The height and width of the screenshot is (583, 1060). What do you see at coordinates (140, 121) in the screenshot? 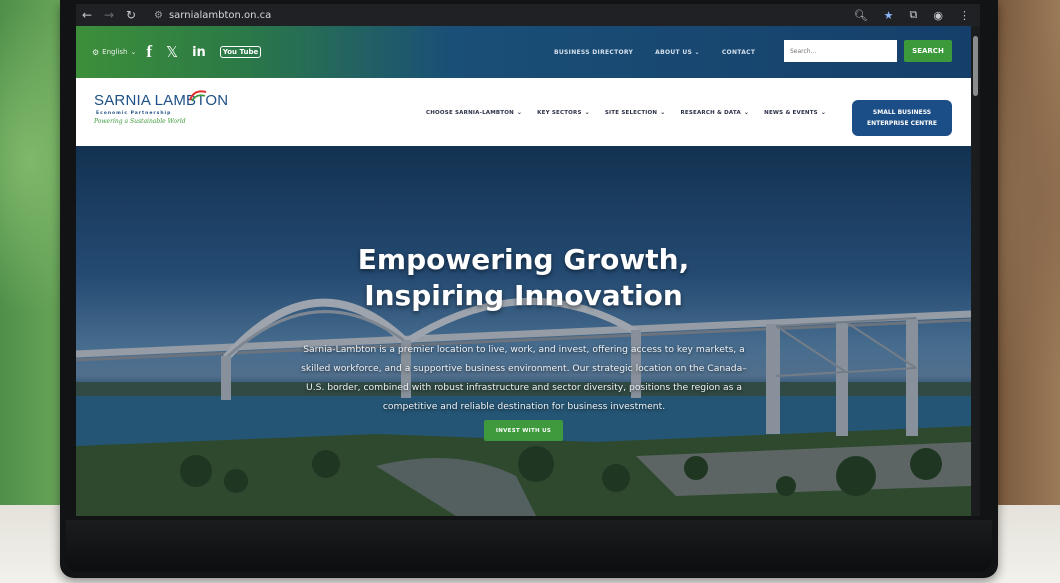
I see `logo-tagline: Powering a Sustainable World` at bounding box center [140, 121].